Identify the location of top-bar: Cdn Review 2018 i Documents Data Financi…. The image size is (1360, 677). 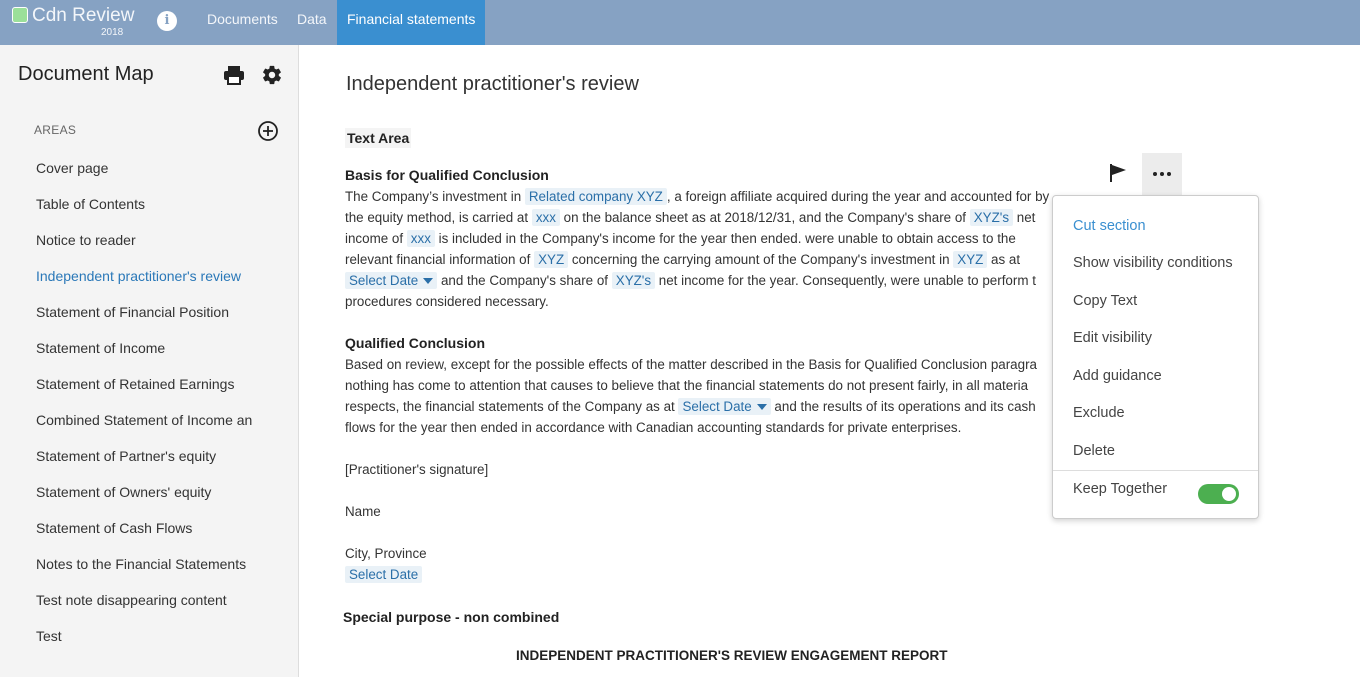
(680, 22).